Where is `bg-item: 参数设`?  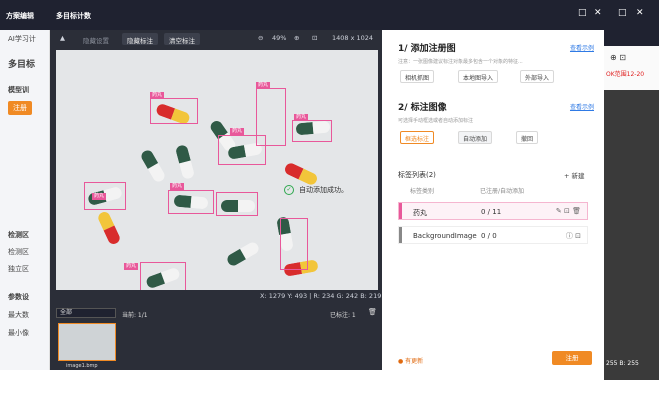
bg-item: 参数设 is located at coordinates (18, 297).